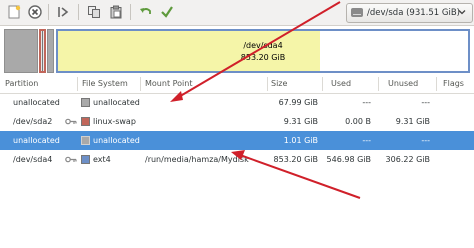  What do you see at coordinates (357, 12) in the screenshot?
I see `disk-icon` at bounding box center [357, 12].